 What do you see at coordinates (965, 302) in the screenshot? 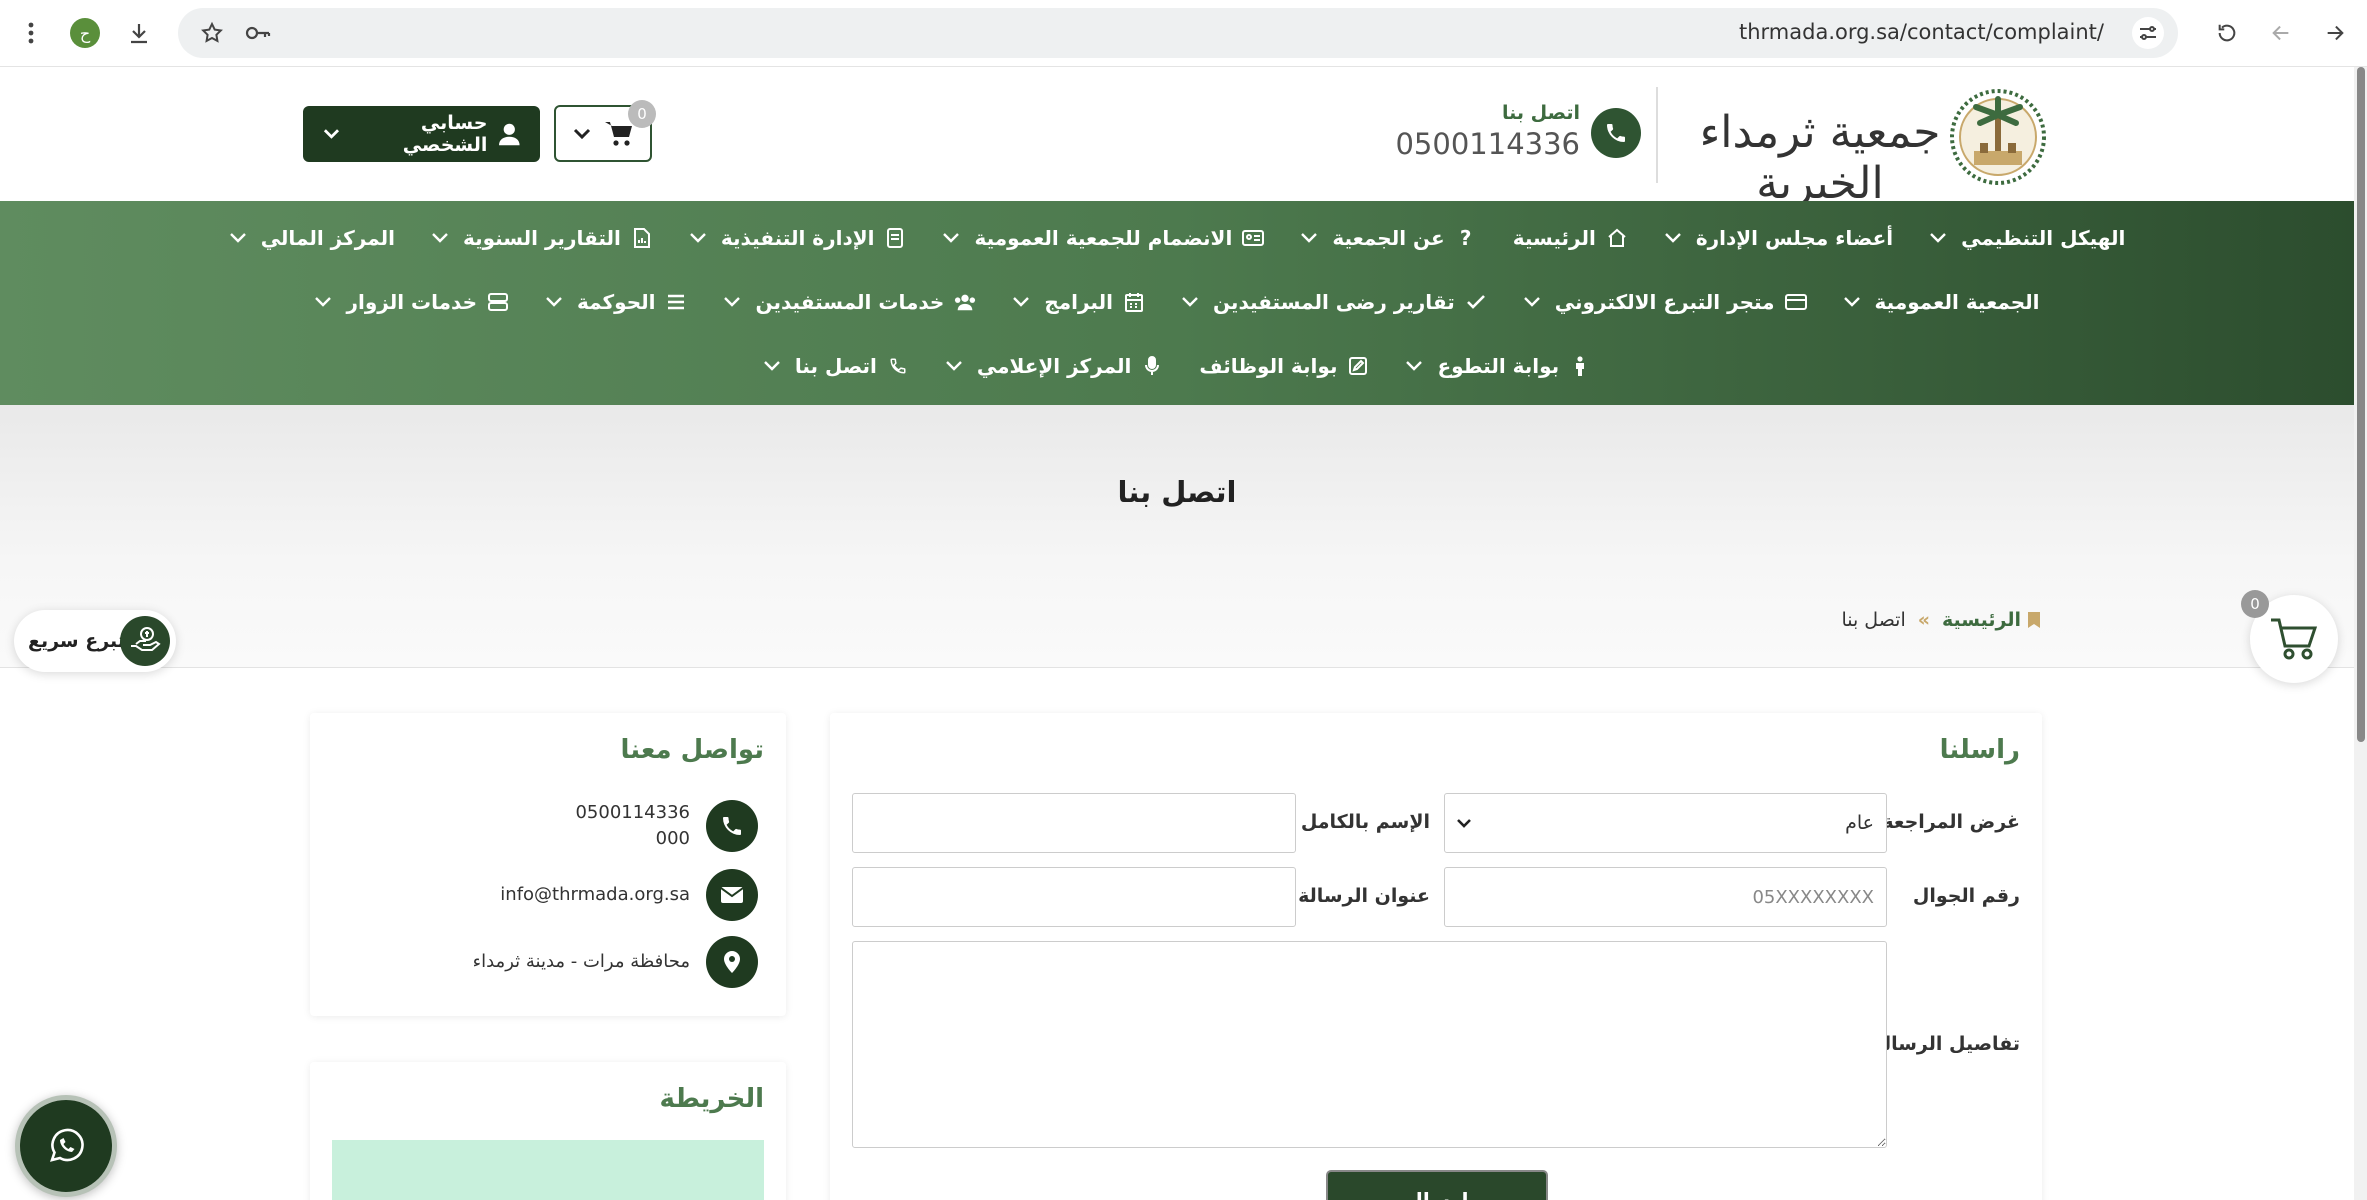
I see `users-icon` at bounding box center [965, 302].